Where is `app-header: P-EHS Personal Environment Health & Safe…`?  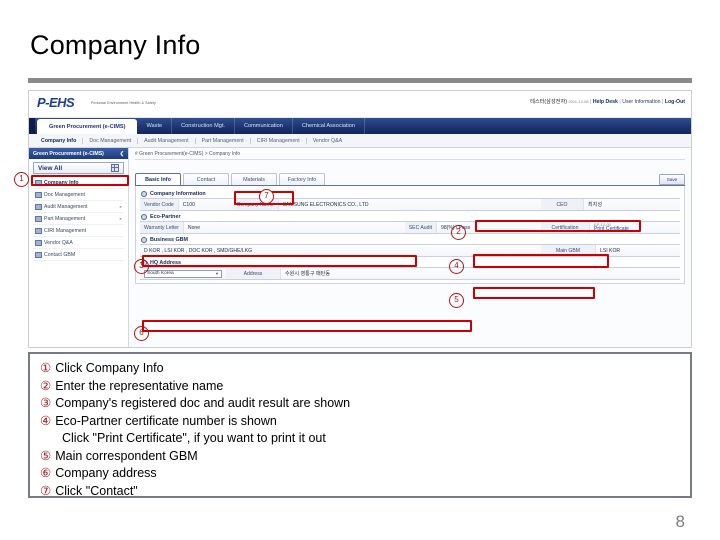 app-header: P-EHS Personal Environment Health & Safe… is located at coordinates (360, 104).